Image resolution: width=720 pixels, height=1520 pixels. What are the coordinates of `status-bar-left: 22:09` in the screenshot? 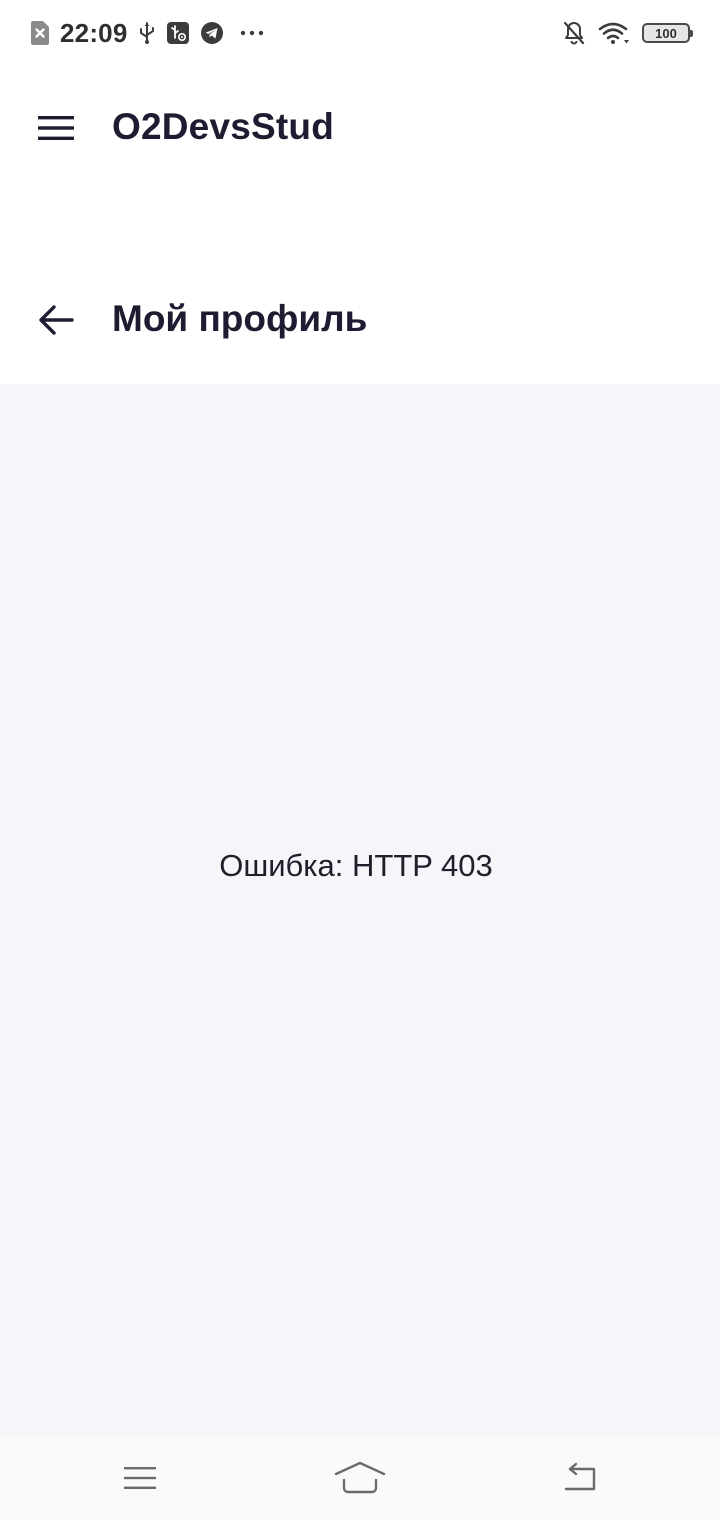 It's located at (147, 33).